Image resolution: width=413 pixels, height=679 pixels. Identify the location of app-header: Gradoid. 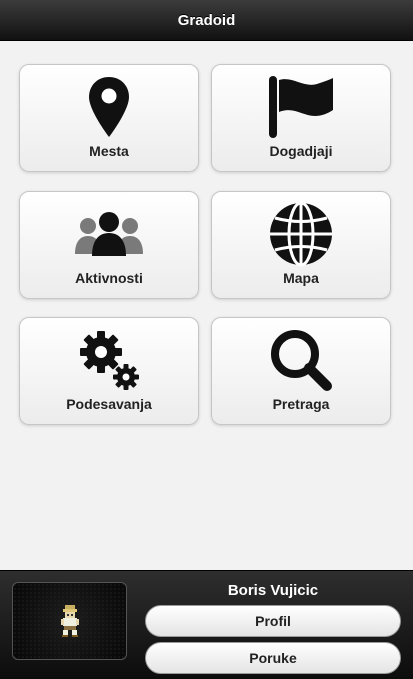
(206, 20).